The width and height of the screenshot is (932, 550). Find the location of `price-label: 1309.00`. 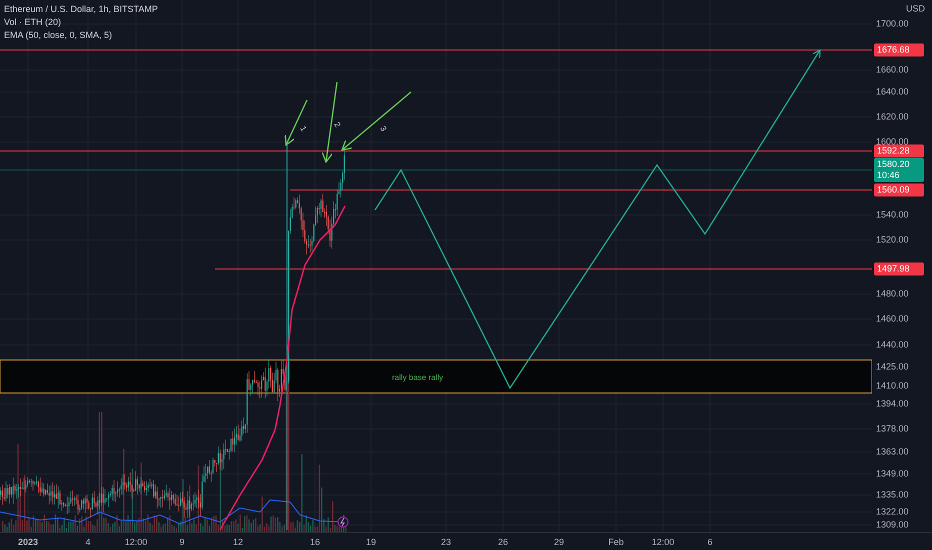

price-label: 1309.00 is located at coordinates (892, 525).